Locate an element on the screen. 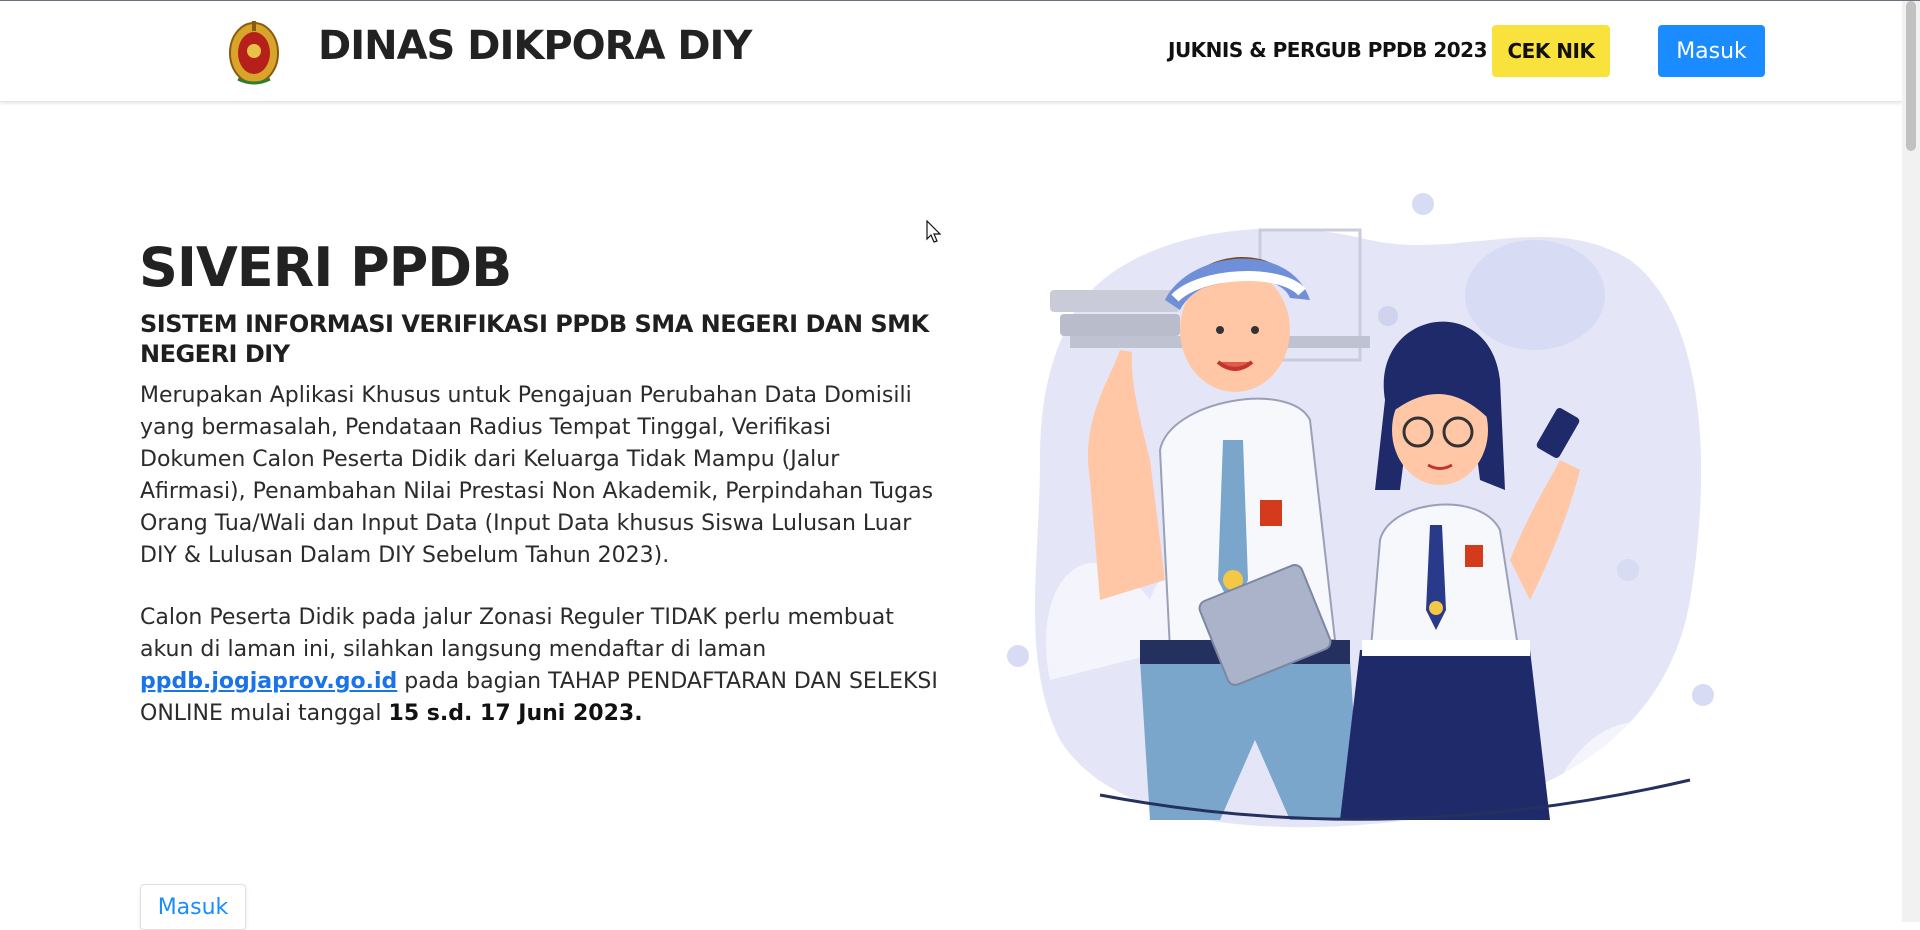  dikpora-logo-icon is located at coordinates (254, 51).